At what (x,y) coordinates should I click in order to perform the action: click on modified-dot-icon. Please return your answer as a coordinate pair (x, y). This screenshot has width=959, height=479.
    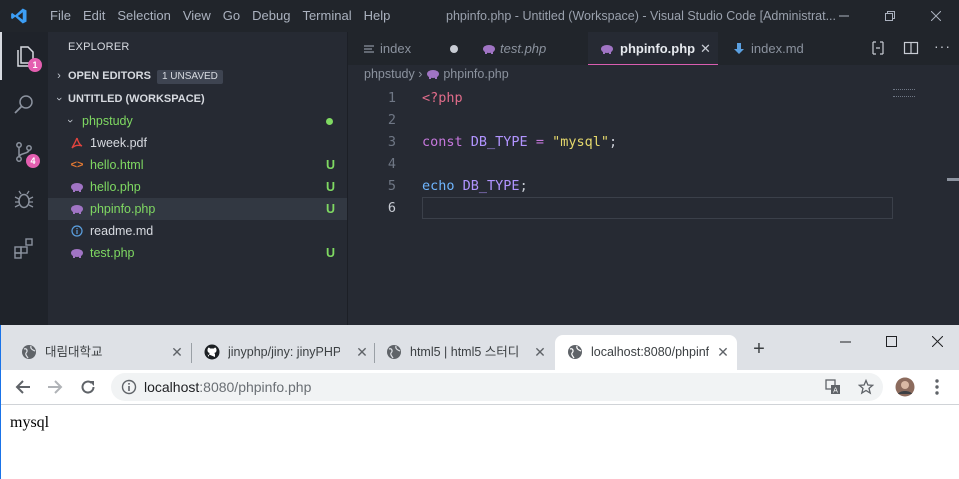
    Looking at the image, I should click on (329, 121).